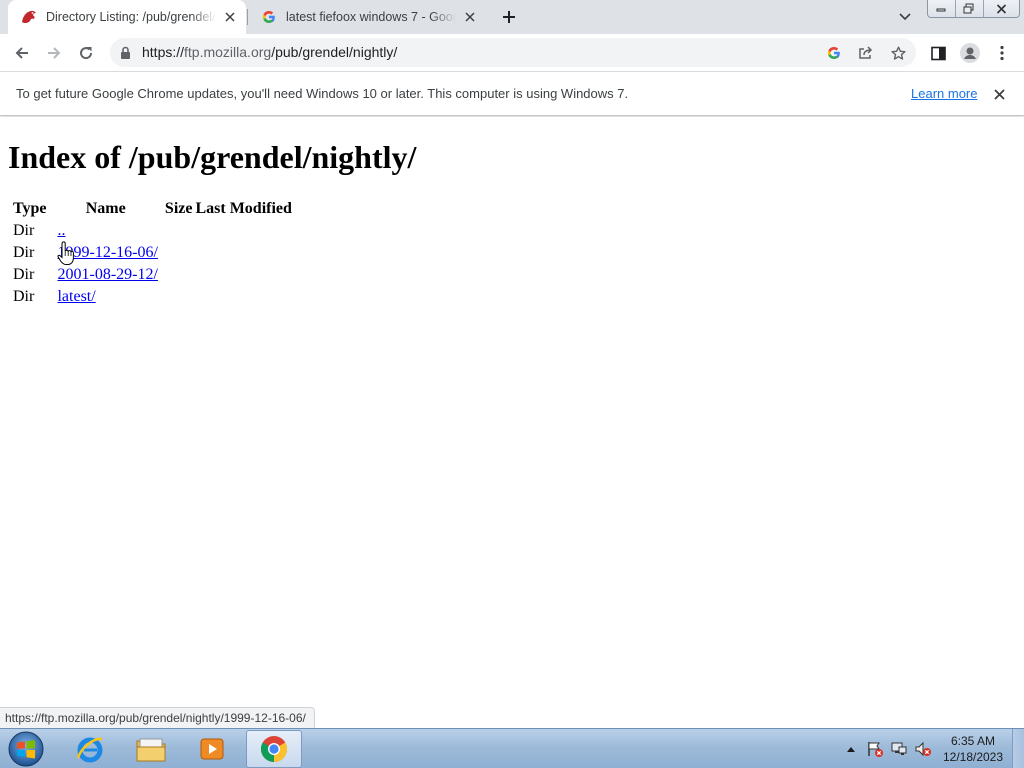 The height and width of the screenshot is (768, 1024). I want to click on plus-icon, so click(509, 17).